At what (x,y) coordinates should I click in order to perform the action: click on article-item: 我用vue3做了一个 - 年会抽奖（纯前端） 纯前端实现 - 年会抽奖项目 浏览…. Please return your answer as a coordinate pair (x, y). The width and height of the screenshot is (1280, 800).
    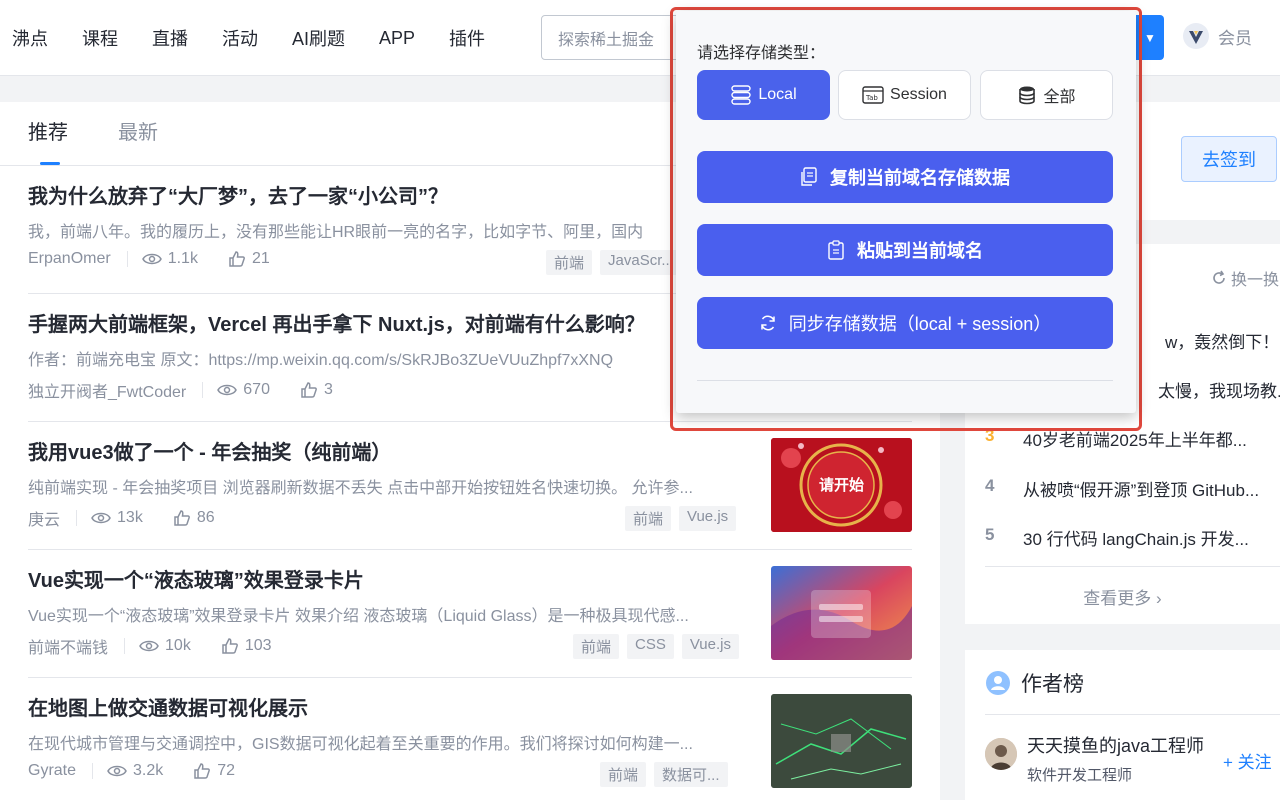
    Looking at the image, I should click on (470, 486).